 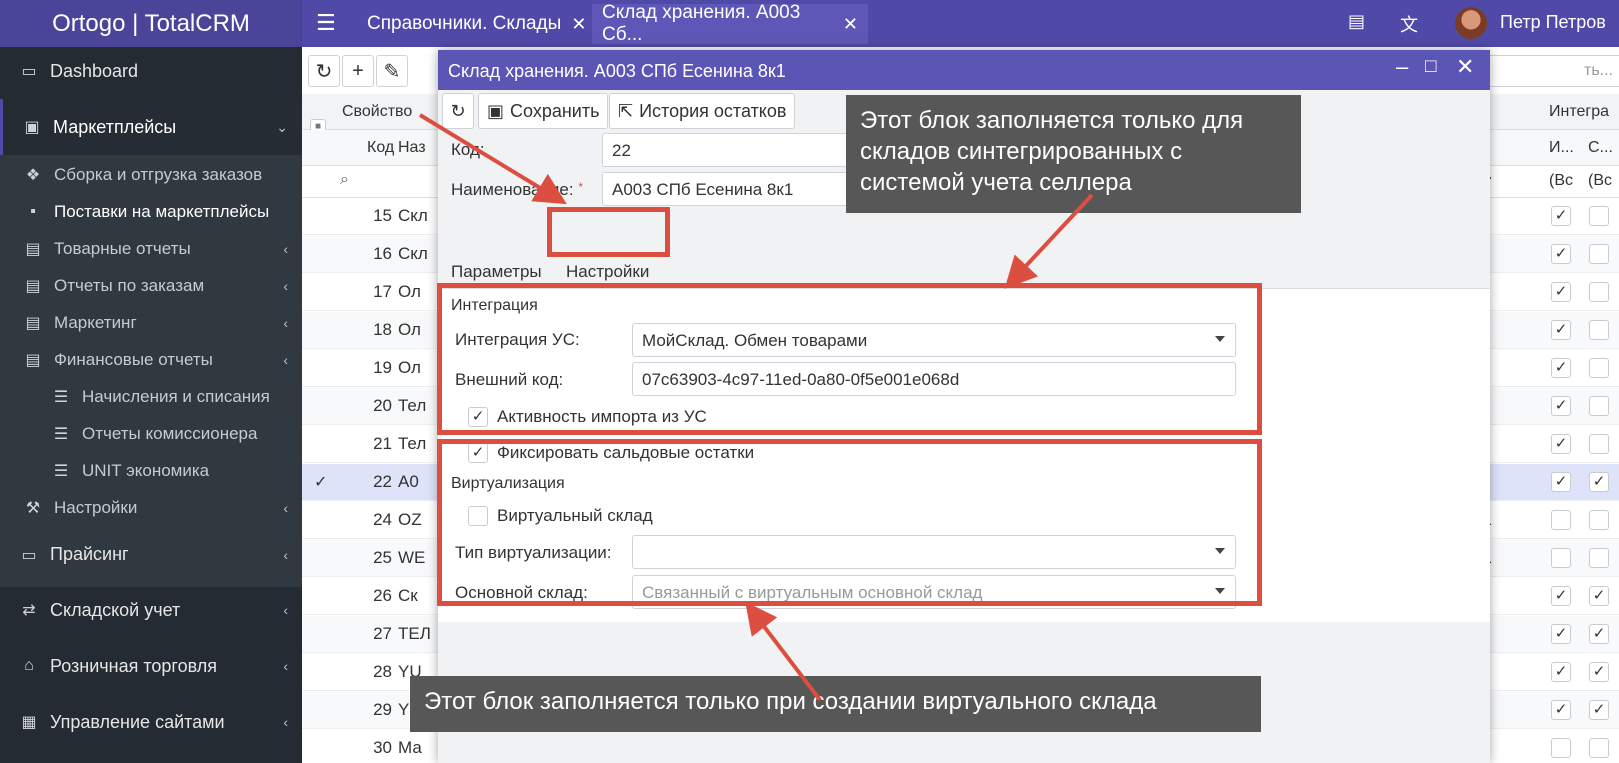 What do you see at coordinates (512, 189) in the screenshot?
I see `name-label-text: Наименование:` at bounding box center [512, 189].